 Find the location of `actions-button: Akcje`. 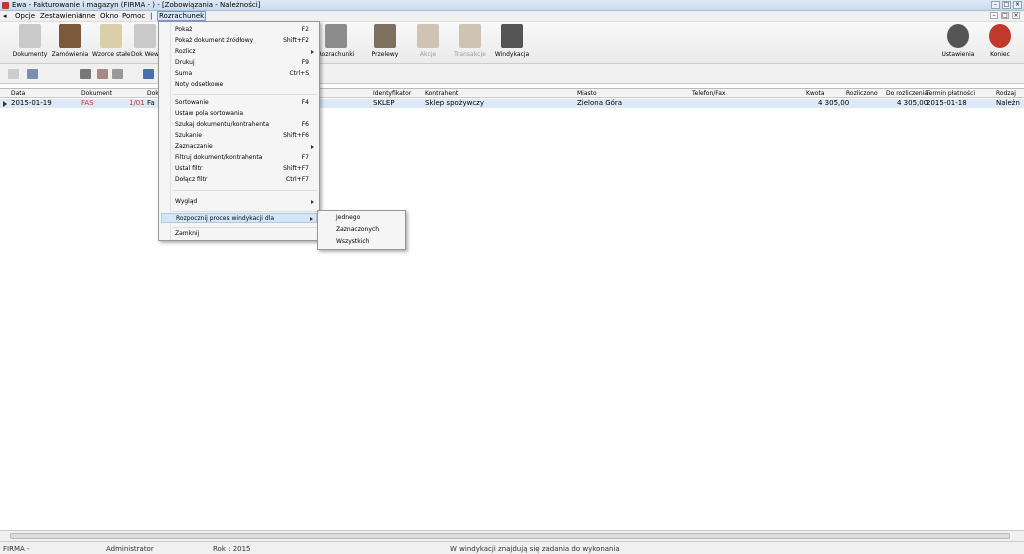

actions-button: Akcje is located at coordinates (428, 41).